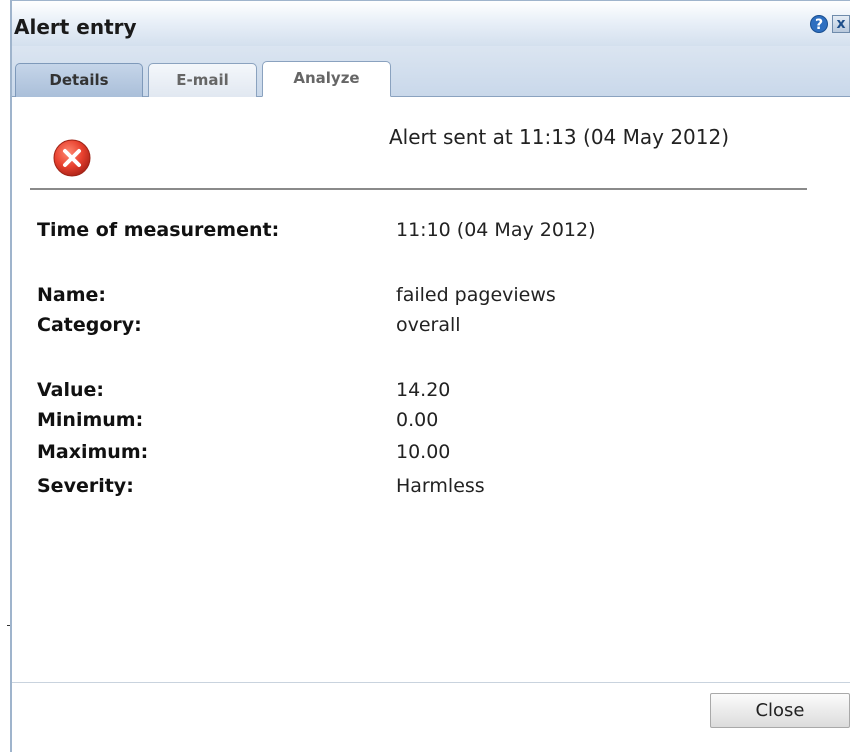  What do you see at coordinates (417, 420) in the screenshot?
I see `minimum-value: 0.00` at bounding box center [417, 420].